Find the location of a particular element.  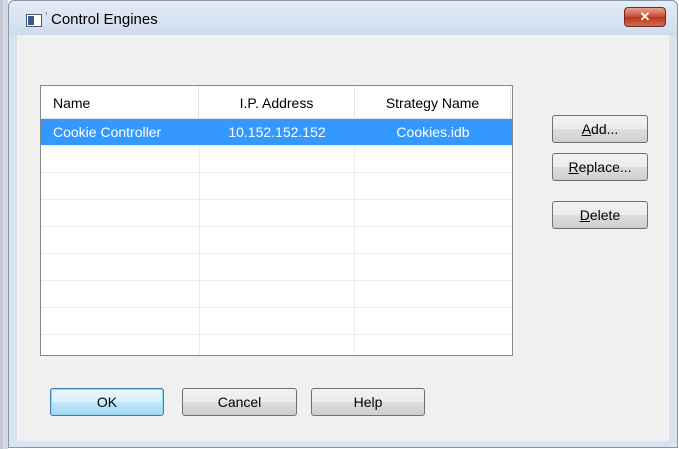

close-button: ✕ is located at coordinates (645, 17).